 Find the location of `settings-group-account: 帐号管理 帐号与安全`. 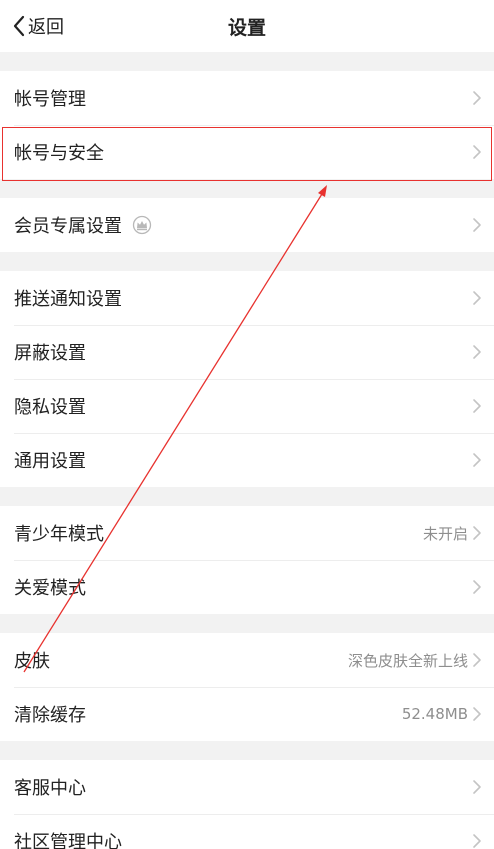

settings-group-account: 帐号管理 帐号与安全 is located at coordinates (247, 125).